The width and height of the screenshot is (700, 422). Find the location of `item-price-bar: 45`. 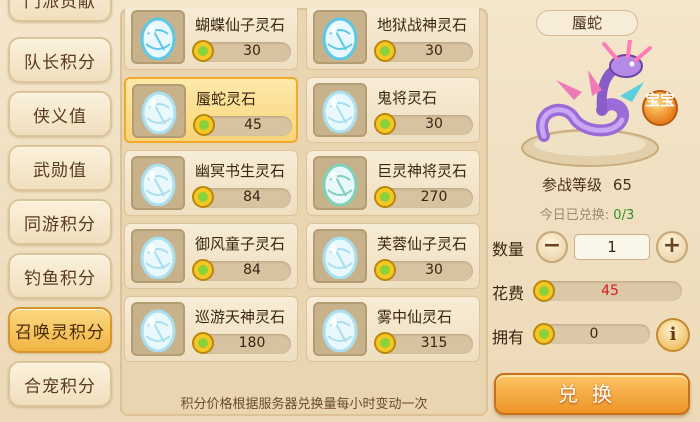

item-price-bar: 45 is located at coordinates (242, 125).